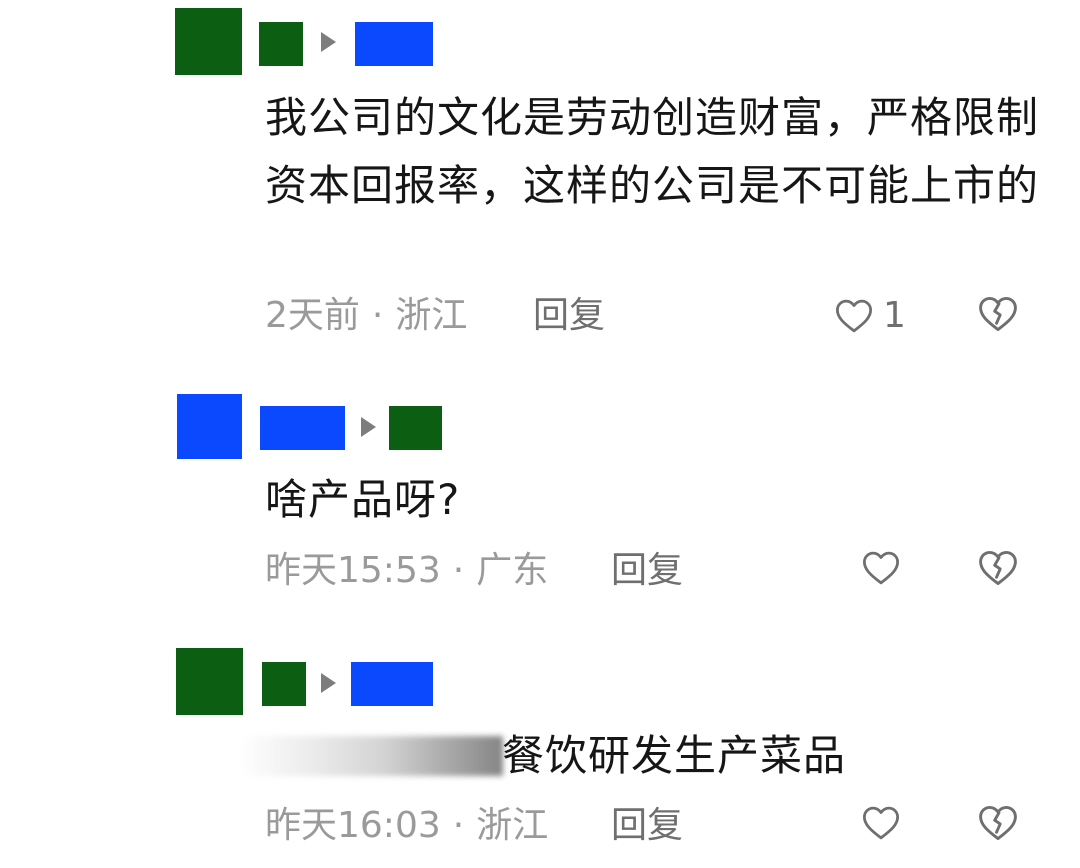 Image resolution: width=1080 pixels, height=868 pixels. I want to click on like-button: 1, so click(869, 316).